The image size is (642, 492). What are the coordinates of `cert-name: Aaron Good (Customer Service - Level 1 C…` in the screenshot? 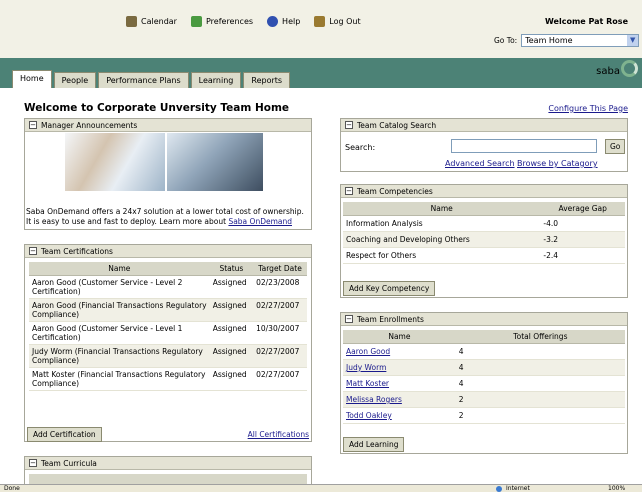 It's located at (119, 333).